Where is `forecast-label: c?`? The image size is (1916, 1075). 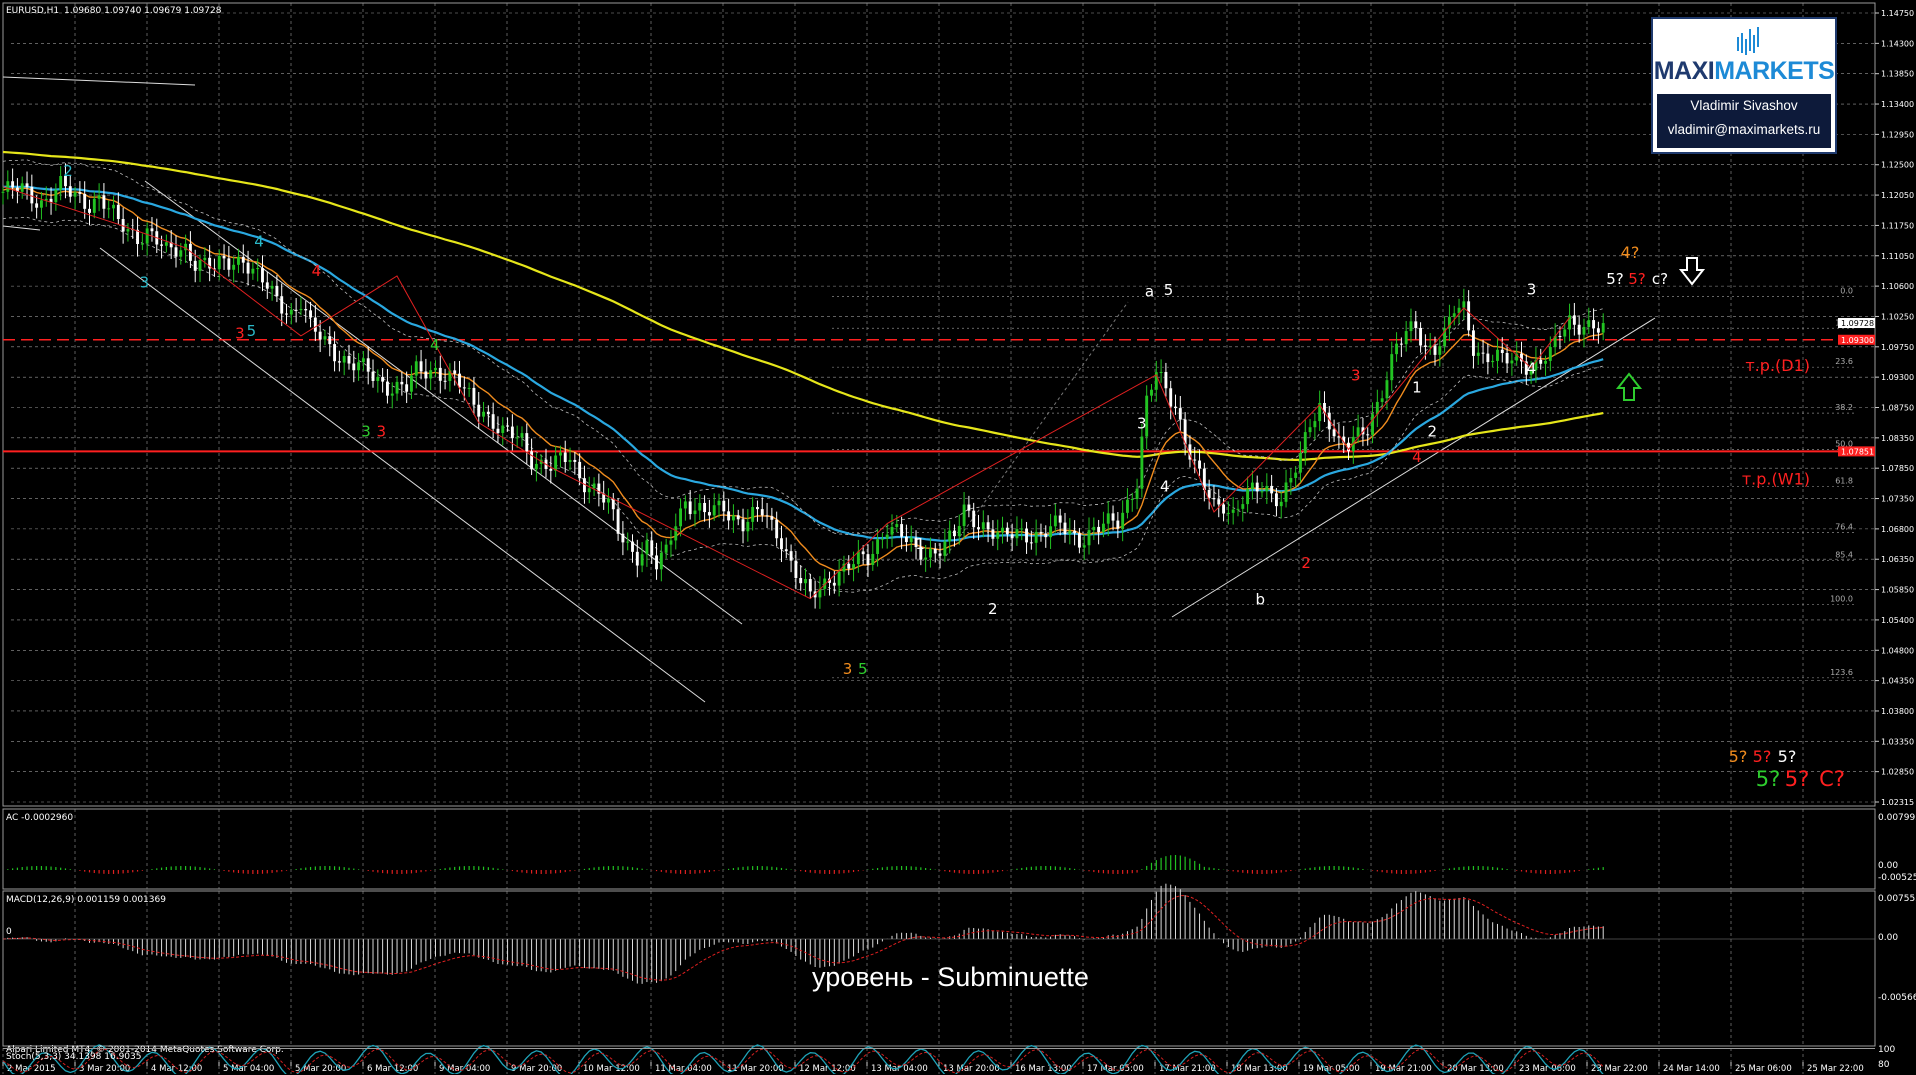
forecast-label: c? is located at coordinates (1660, 279).